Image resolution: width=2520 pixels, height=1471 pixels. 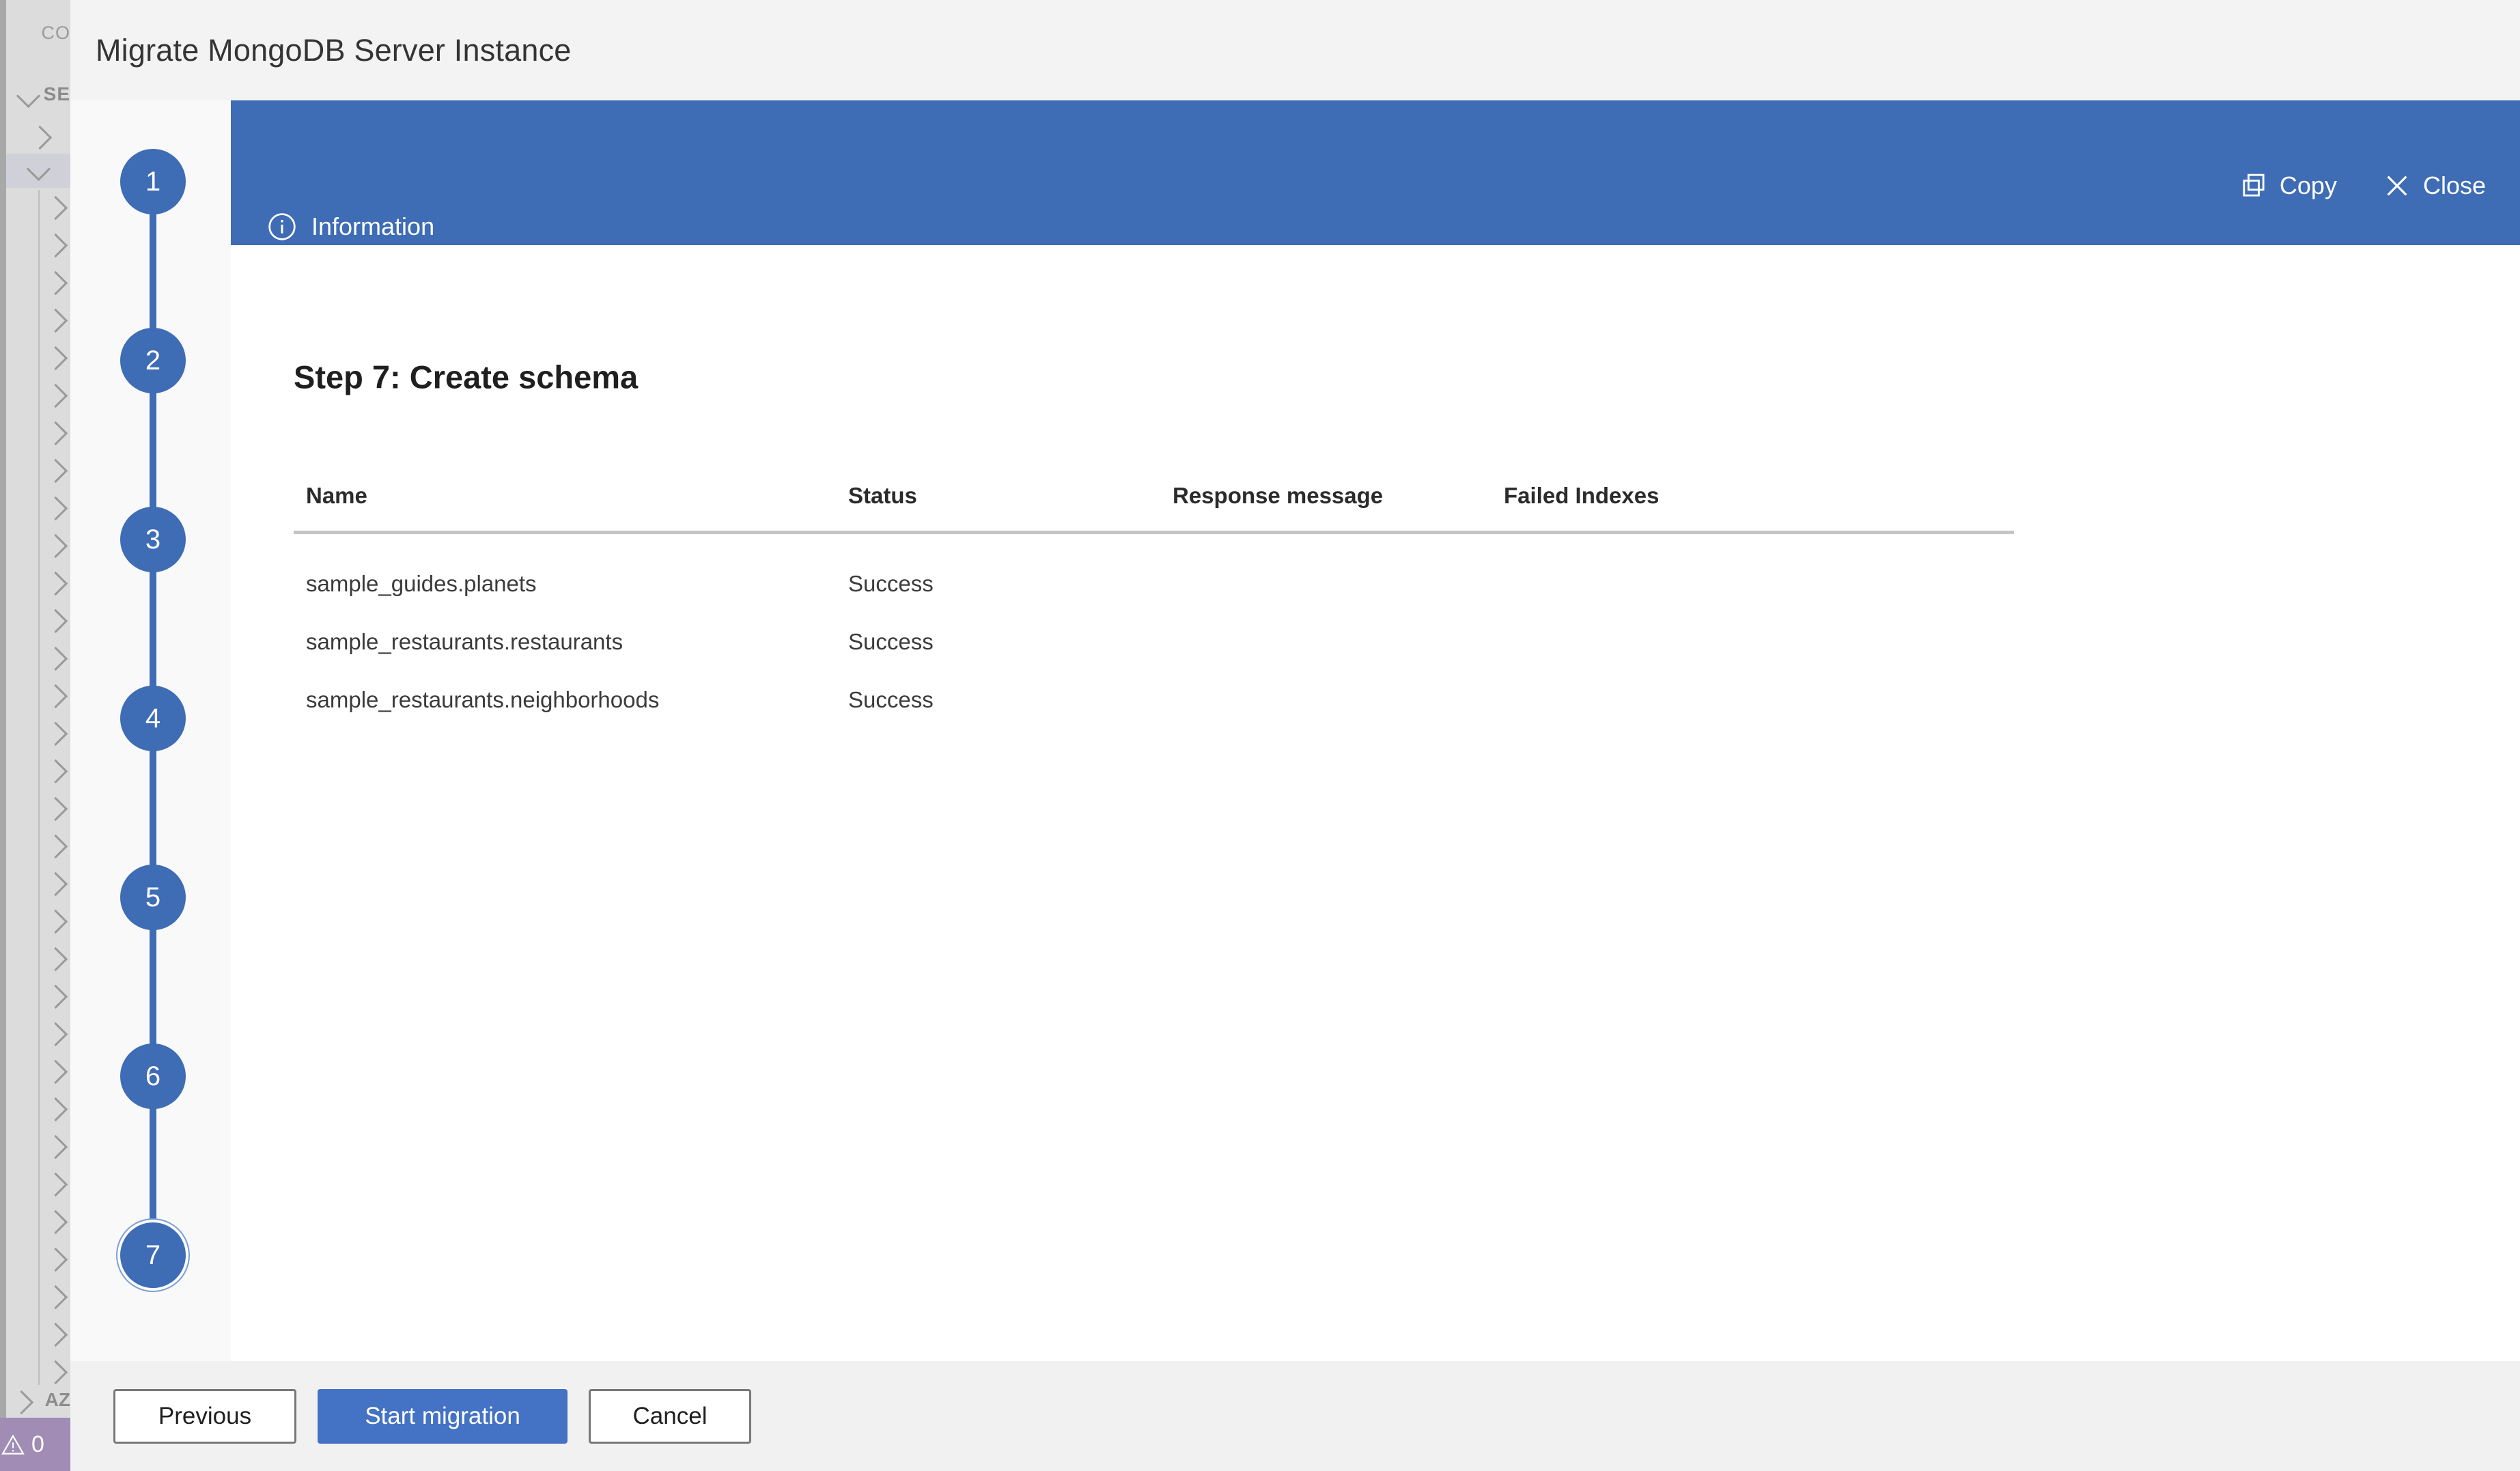 I want to click on copy-button-label: Copy, so click(x=2308, y=185).